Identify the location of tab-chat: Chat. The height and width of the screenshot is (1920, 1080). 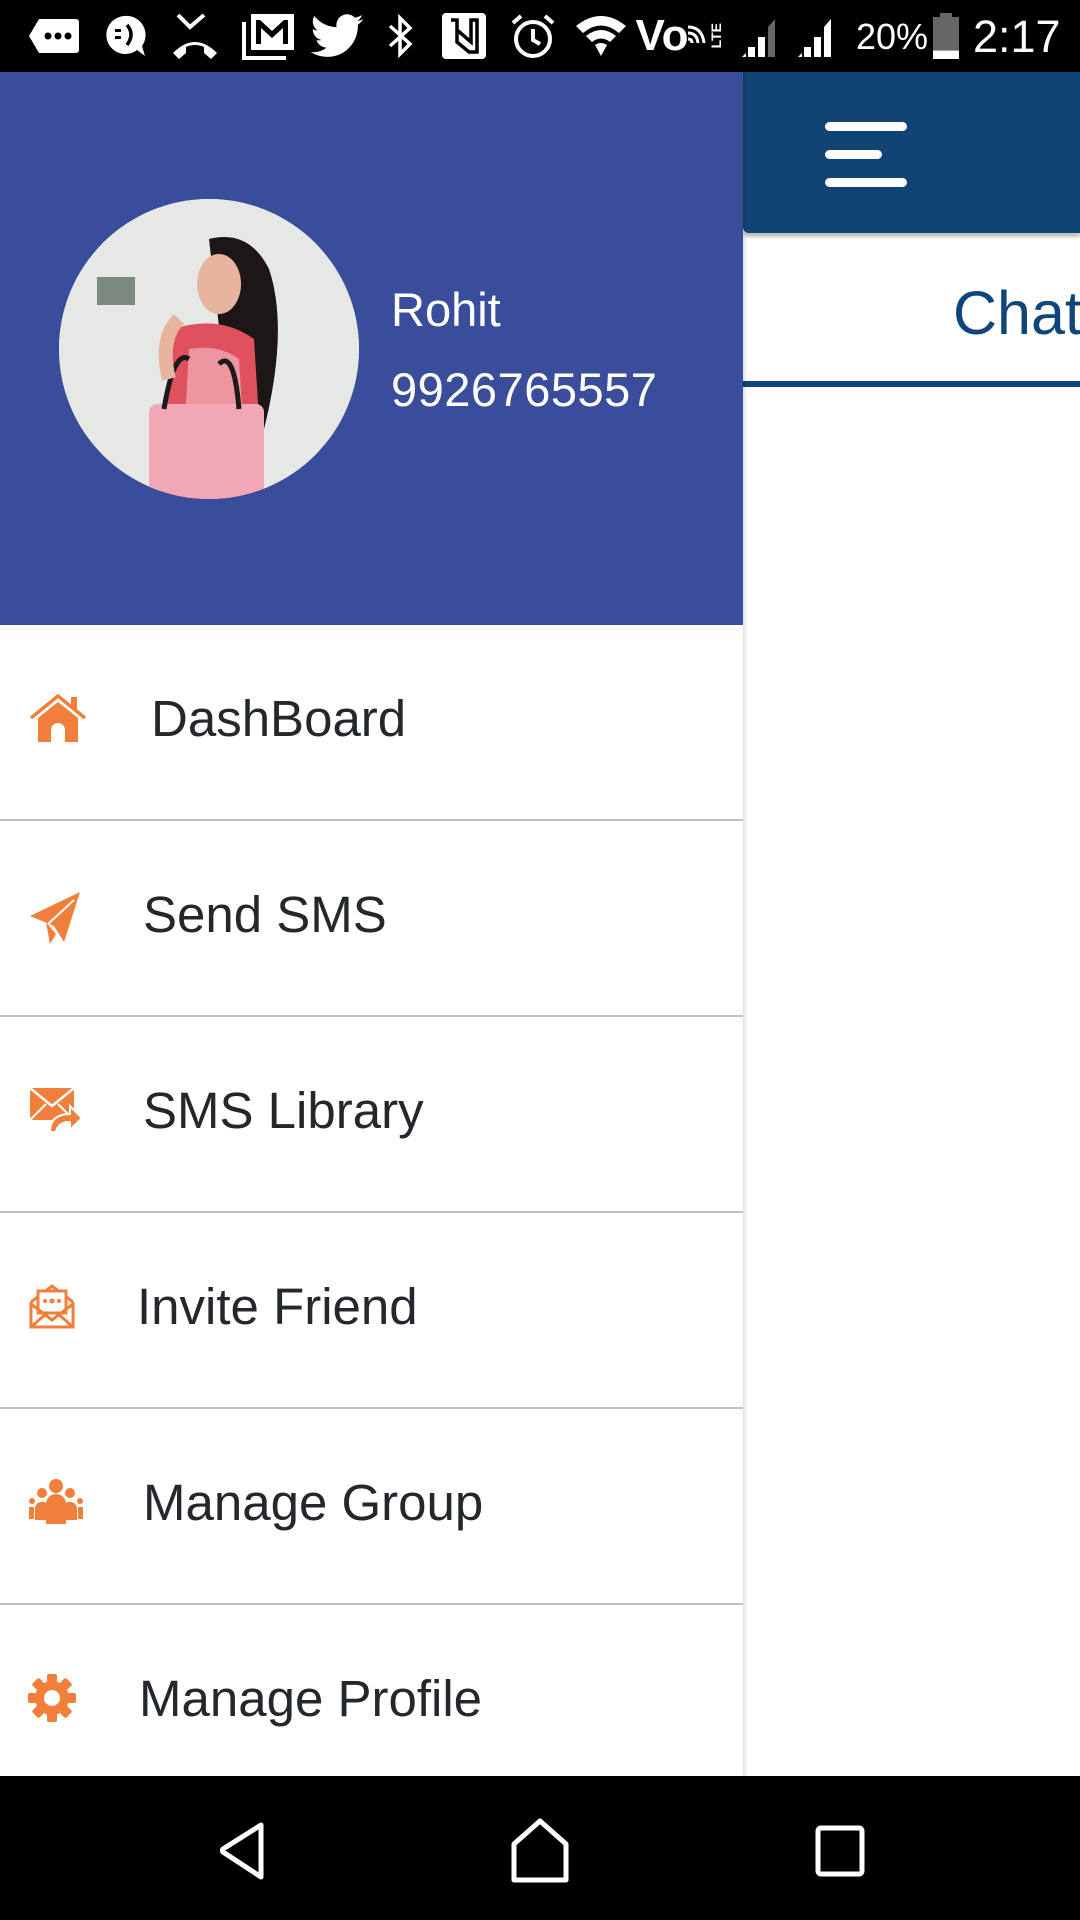
(911, 313).